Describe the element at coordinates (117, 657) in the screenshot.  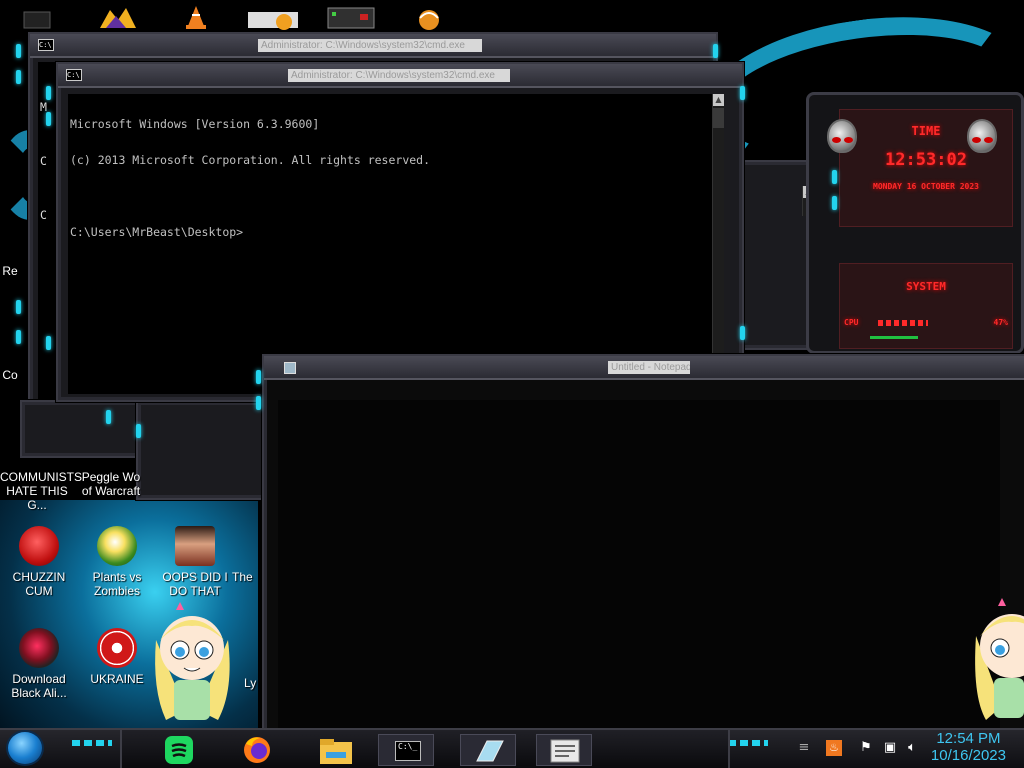
I see `desktop-icon: UKRAINE` at that location.